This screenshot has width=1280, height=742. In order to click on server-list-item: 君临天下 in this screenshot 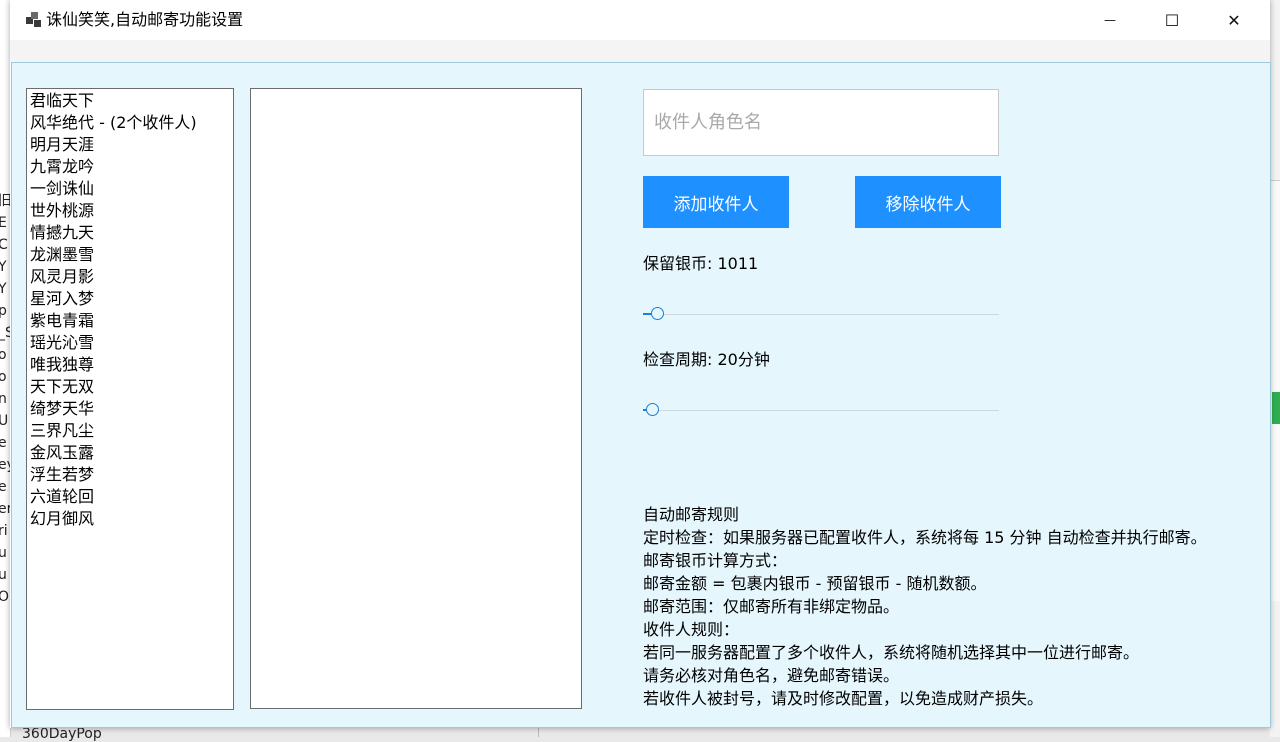, I will do `click(130, 101)`.